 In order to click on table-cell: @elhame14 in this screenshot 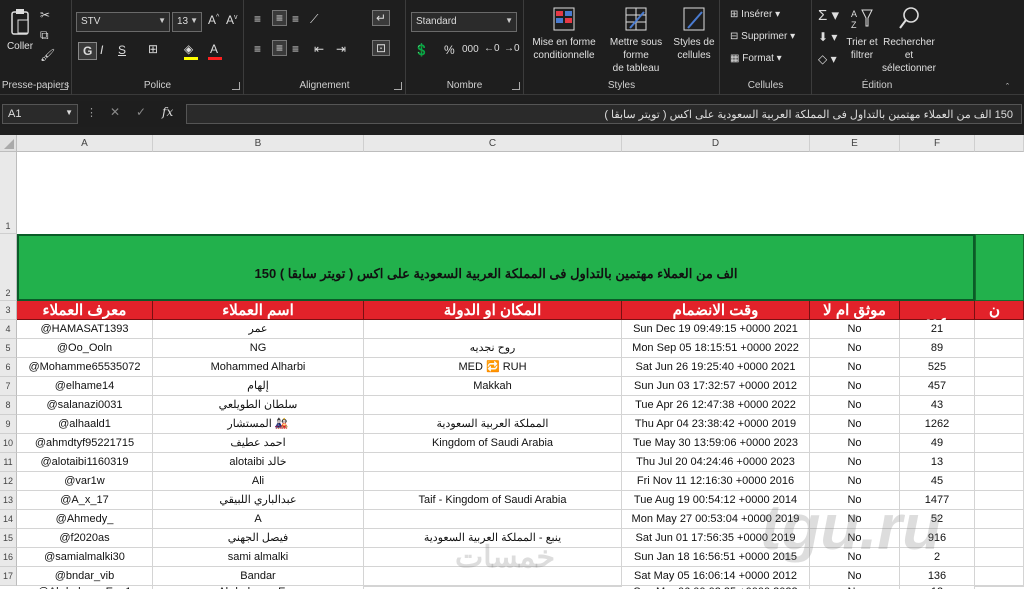, I will do `click(85, 386)`.